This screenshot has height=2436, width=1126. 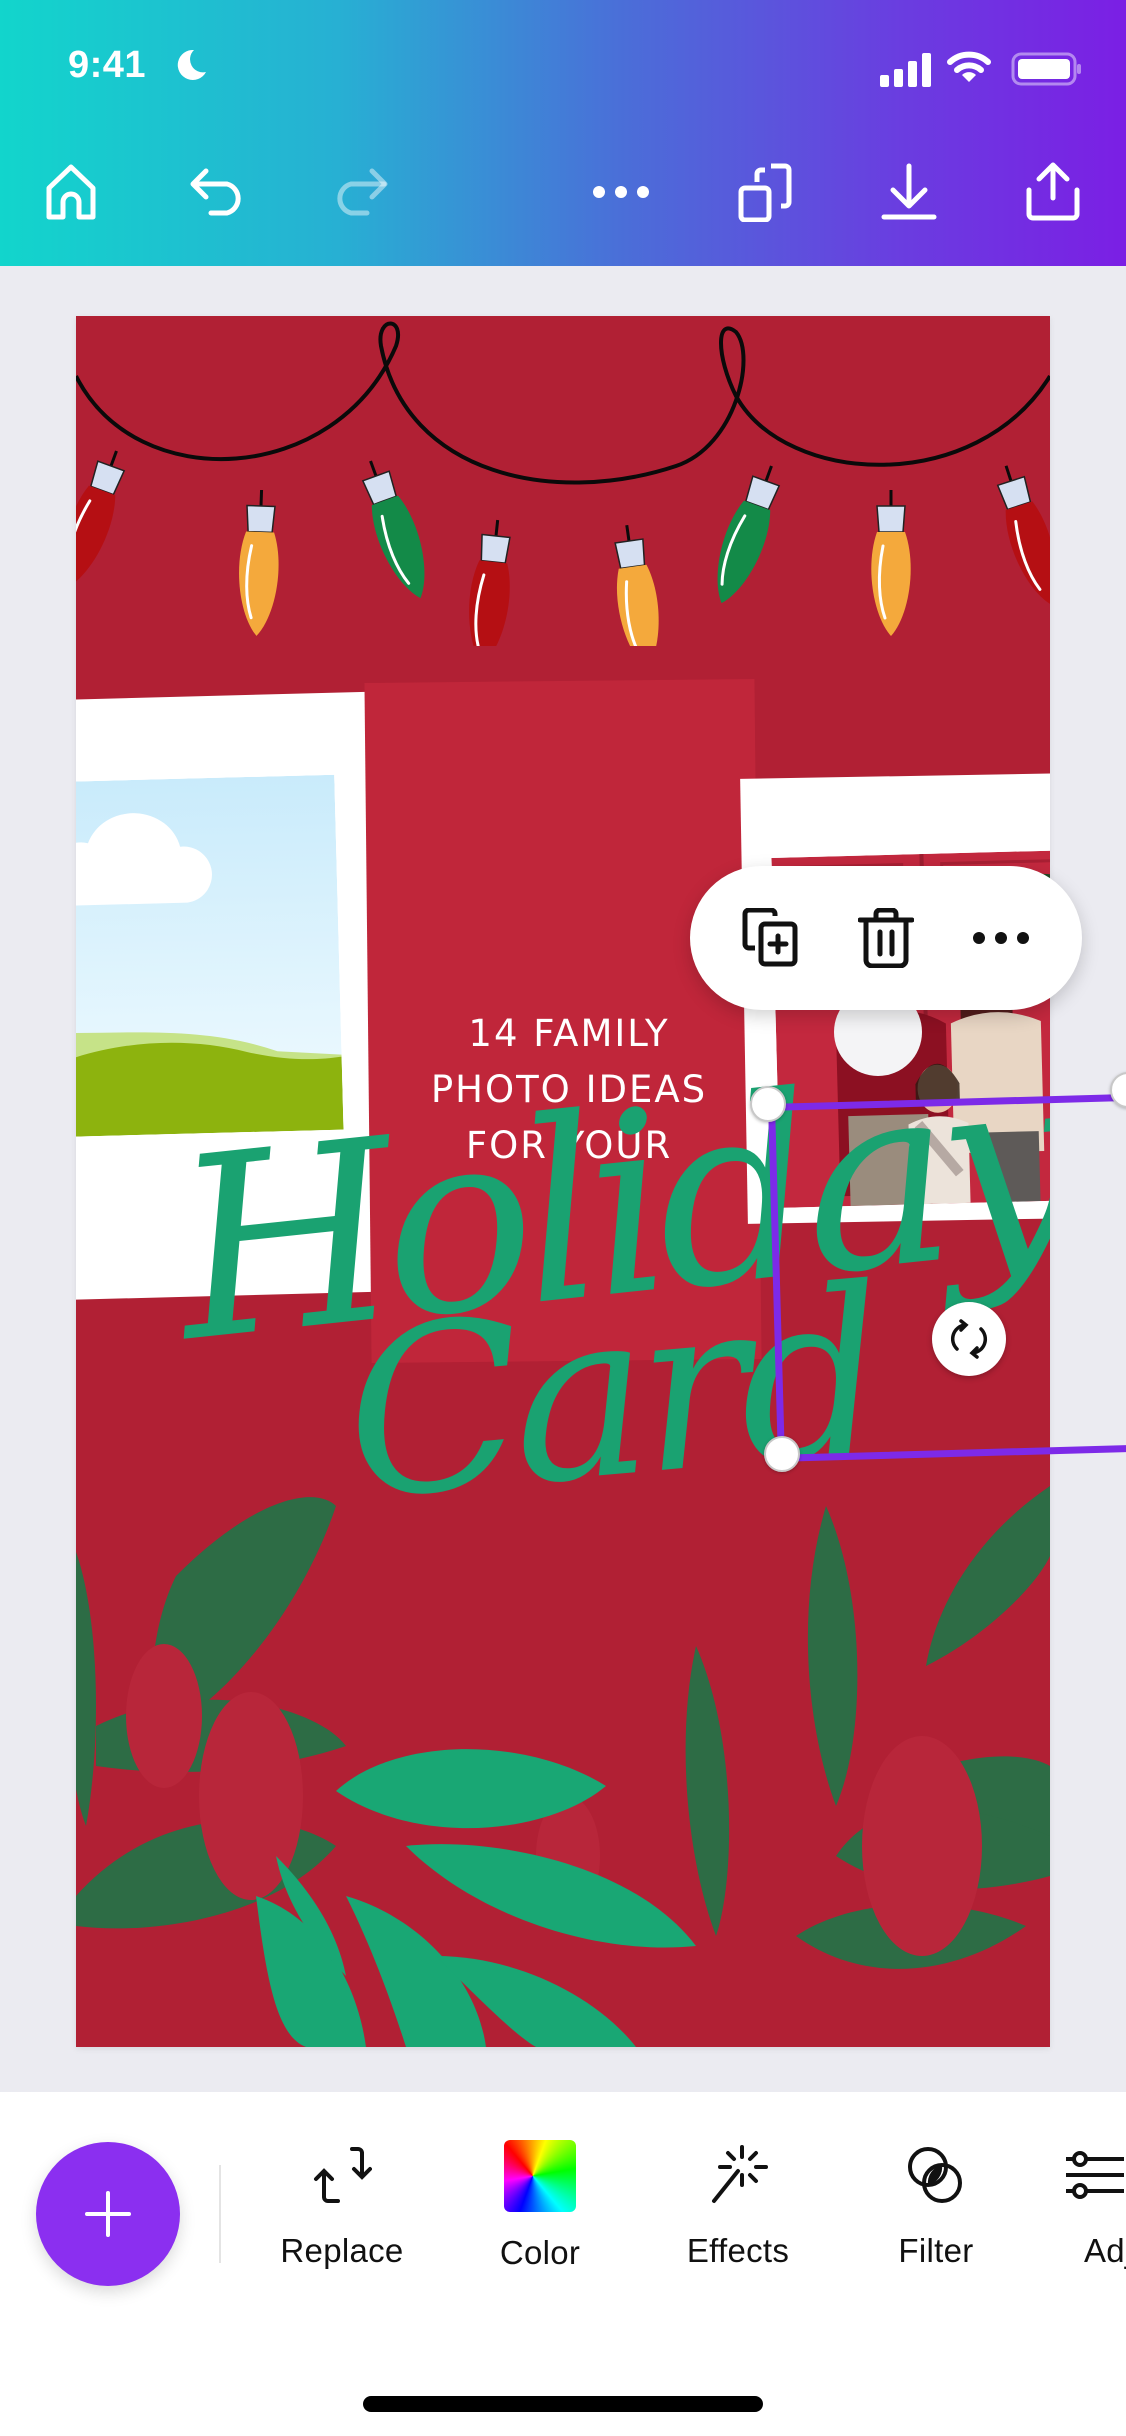 I want to click on delete-button, so click(x=886, y=938).